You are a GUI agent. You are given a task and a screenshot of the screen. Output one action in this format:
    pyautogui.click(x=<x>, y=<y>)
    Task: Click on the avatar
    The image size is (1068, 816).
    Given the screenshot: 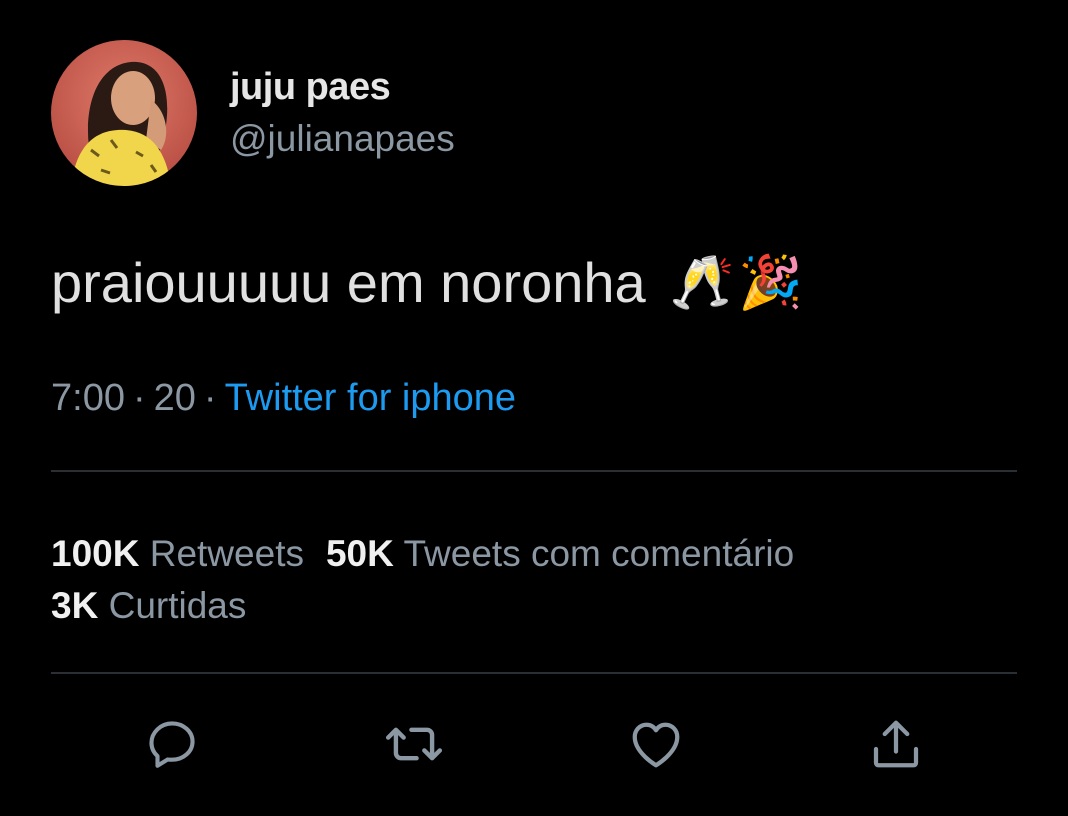 What is the action you would take?
    pyautogui.click(x=124, y=113)
    